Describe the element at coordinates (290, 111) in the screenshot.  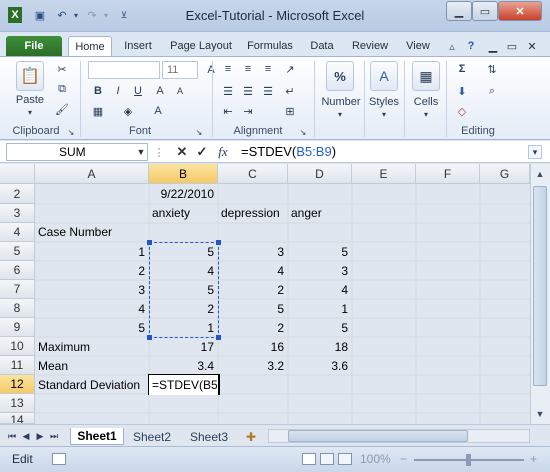
I see `merge-center-icon: ⊞` at that location.